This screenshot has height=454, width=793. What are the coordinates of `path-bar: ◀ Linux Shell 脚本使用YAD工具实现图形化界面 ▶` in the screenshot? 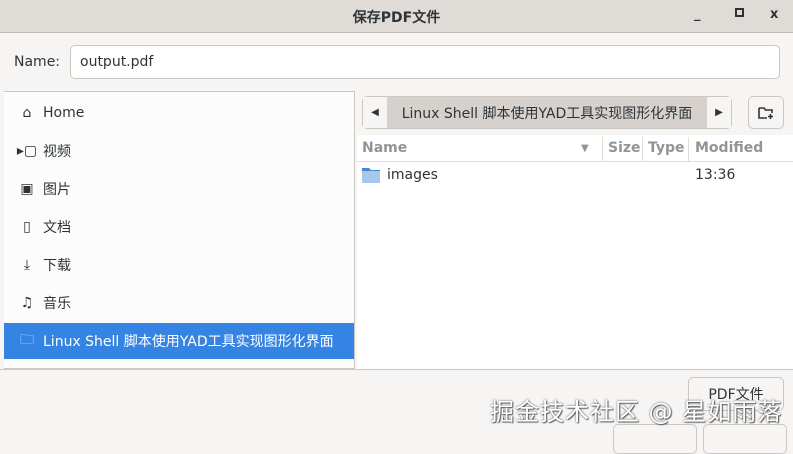 It's located at (547, 112).